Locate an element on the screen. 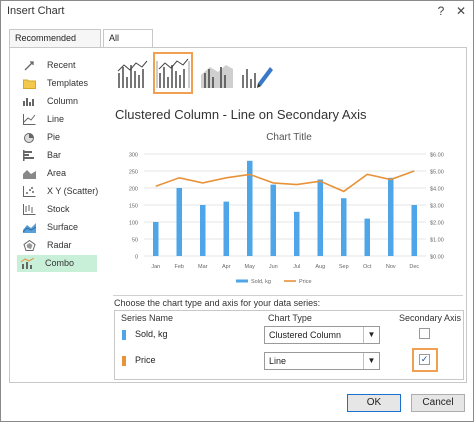 Image resolution: width=474 pixels, height=422 pixels. y2-tick-label: $2.00 is located at coordinates (437, 224).